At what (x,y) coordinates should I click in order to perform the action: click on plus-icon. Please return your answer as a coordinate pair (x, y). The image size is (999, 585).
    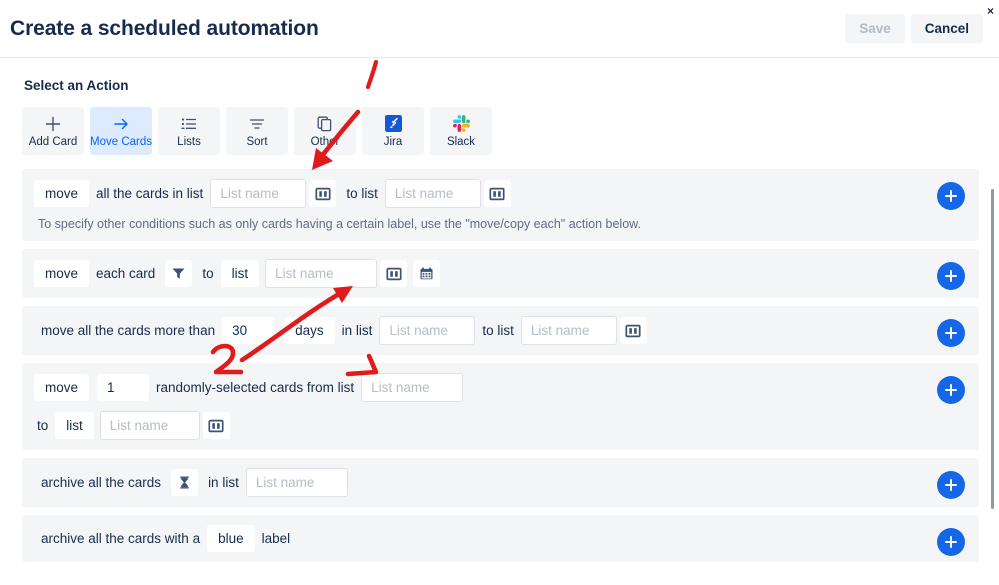
    Looking at the image, I should click on (53, 124).